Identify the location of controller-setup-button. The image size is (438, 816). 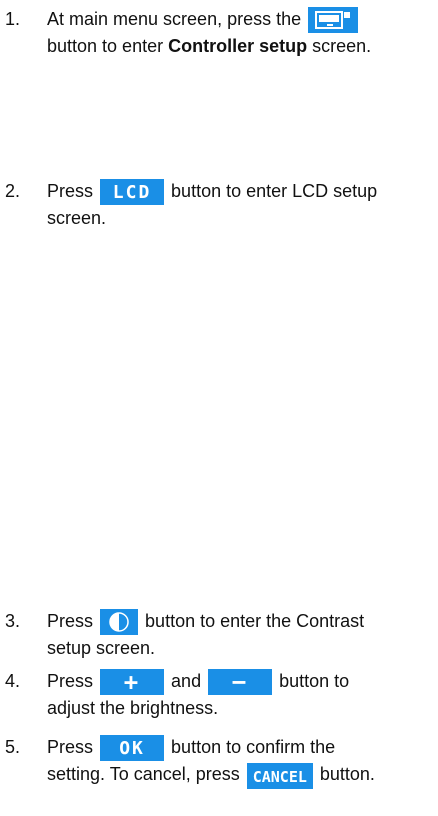
(333, 20).